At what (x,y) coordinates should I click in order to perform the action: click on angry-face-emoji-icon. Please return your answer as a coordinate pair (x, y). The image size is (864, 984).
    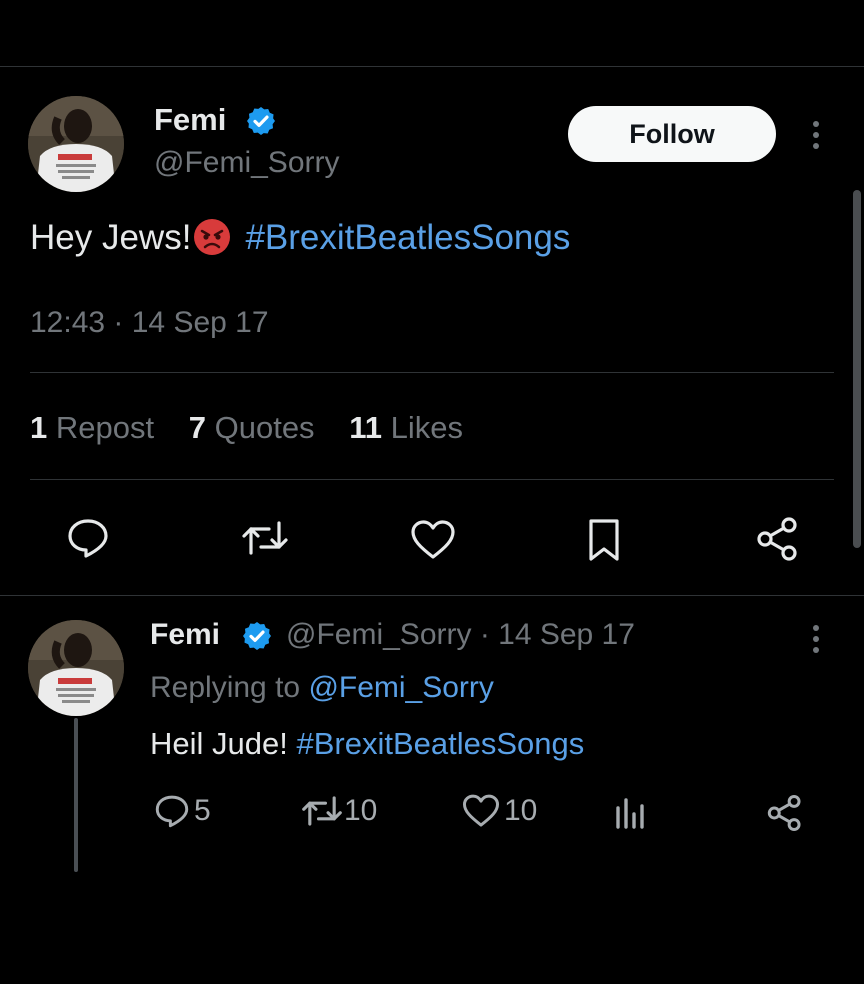
    Looking at the image, I should click on (212, 236).